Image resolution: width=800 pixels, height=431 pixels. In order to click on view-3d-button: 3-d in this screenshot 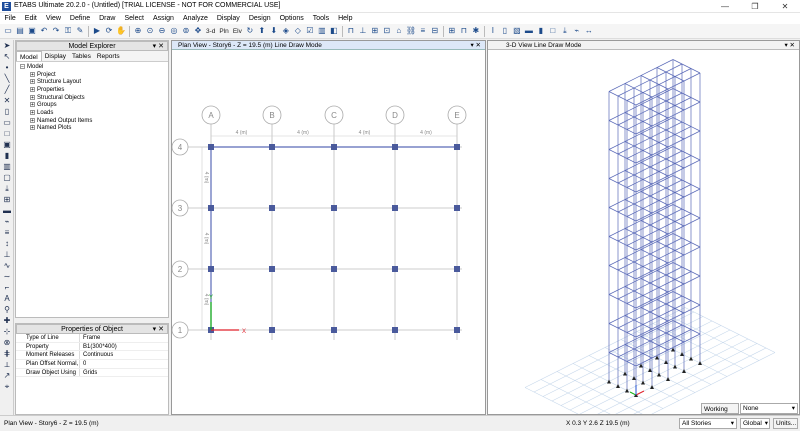, I will do `click(210, 31)`.